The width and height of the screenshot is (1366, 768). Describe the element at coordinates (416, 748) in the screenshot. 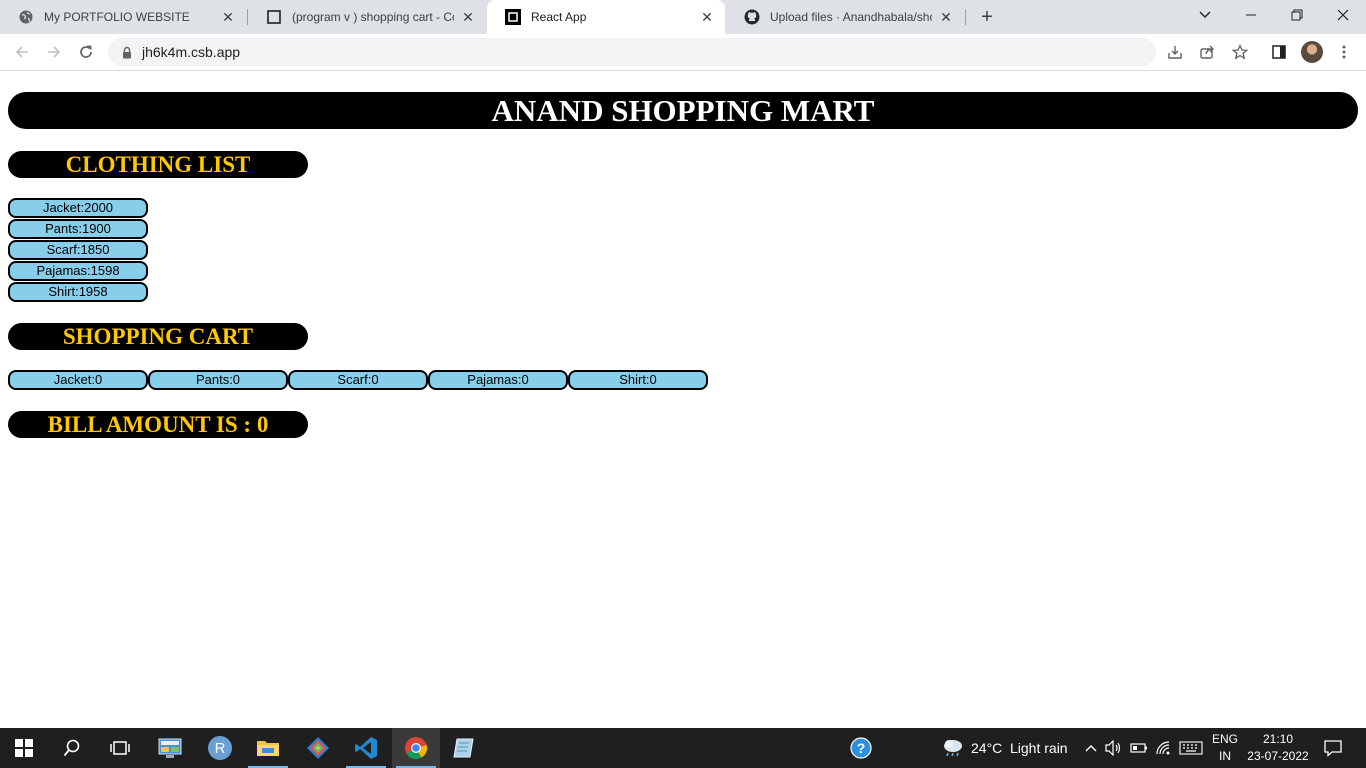

I see `chrome-icon` at that location.